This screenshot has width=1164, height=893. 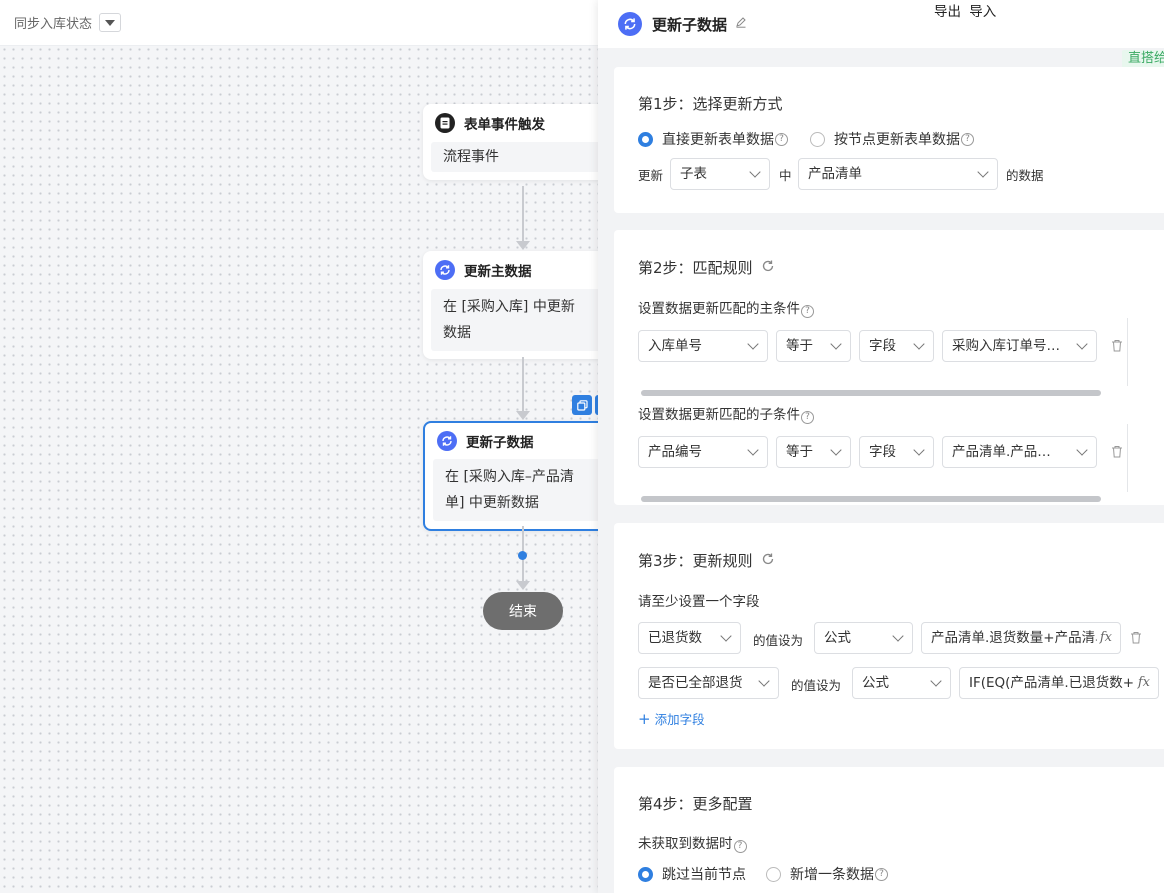 What do you see at coordinates (982, 12) in the screenshot?
I see `import-link: 导入` at bounding box center [982, 12].